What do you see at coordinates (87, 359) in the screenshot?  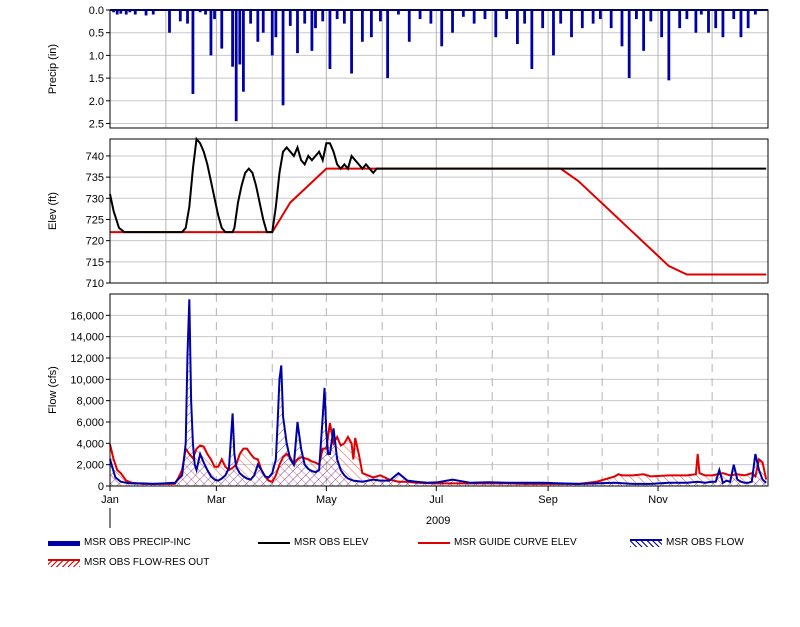 I see `flow-ytick-label: 12,000` at bounding box center [87, 359].